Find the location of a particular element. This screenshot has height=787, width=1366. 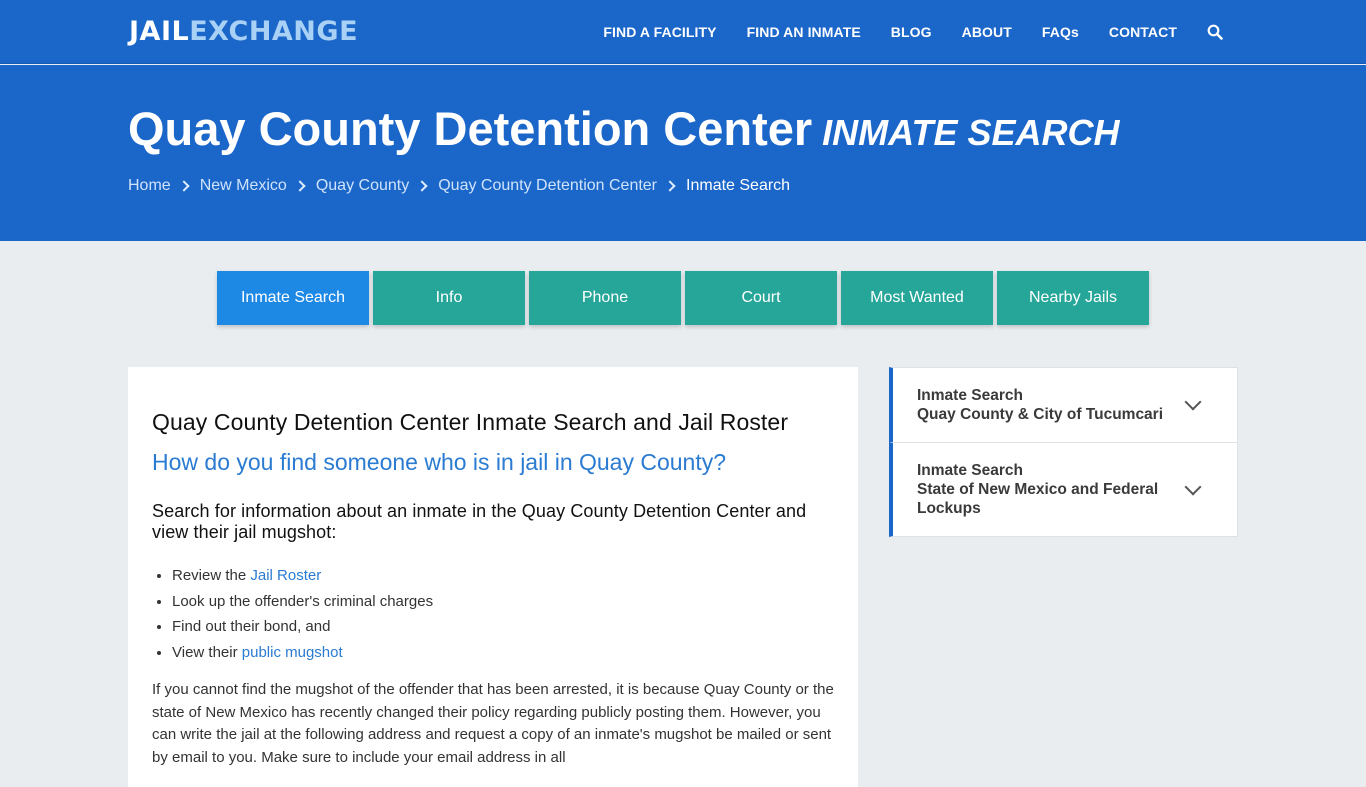

list-item: Find out their bond, and is located at coordinates (503, 627).